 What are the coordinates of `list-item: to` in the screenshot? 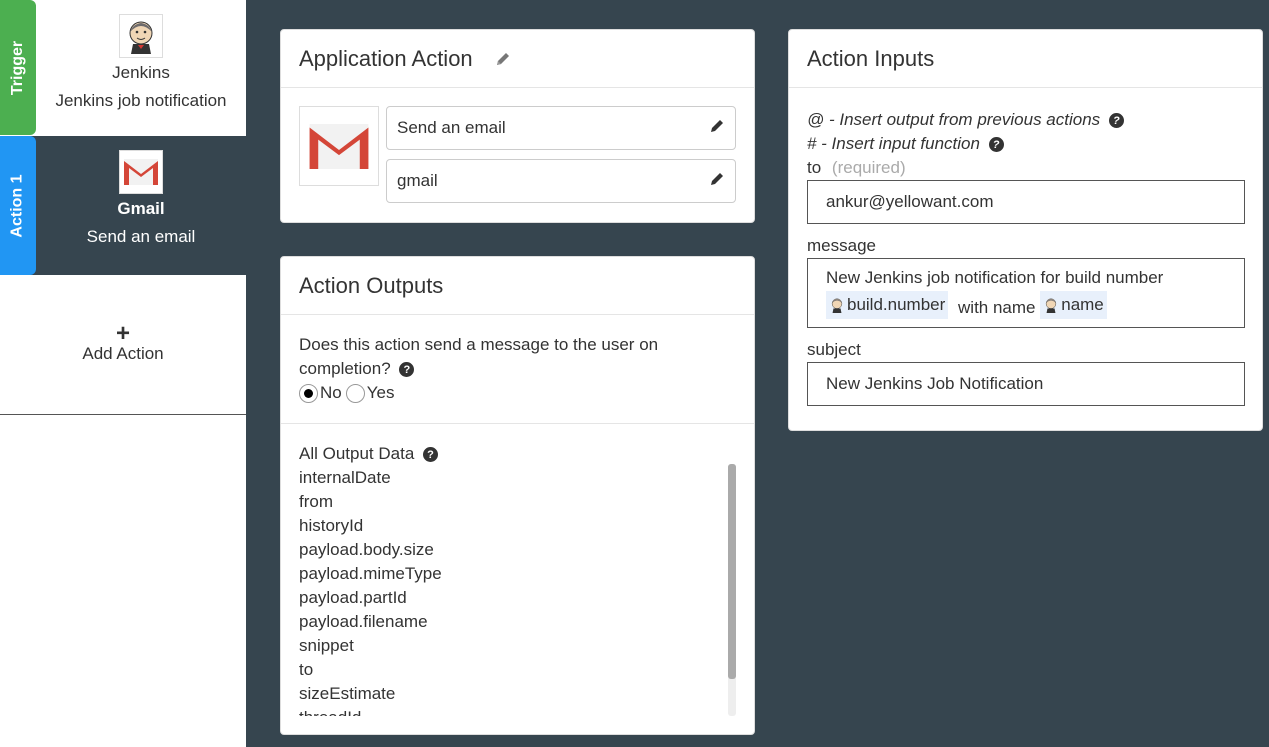 It's located at (517, 670).